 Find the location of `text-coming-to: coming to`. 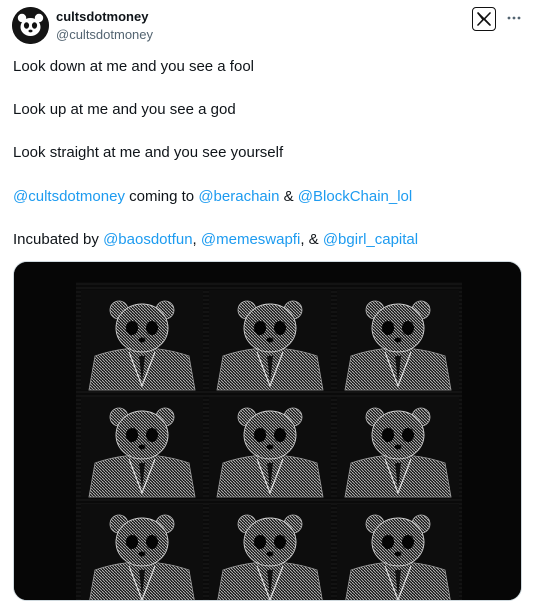

text-coming-to: coming to is located at coordinates (161, 196).